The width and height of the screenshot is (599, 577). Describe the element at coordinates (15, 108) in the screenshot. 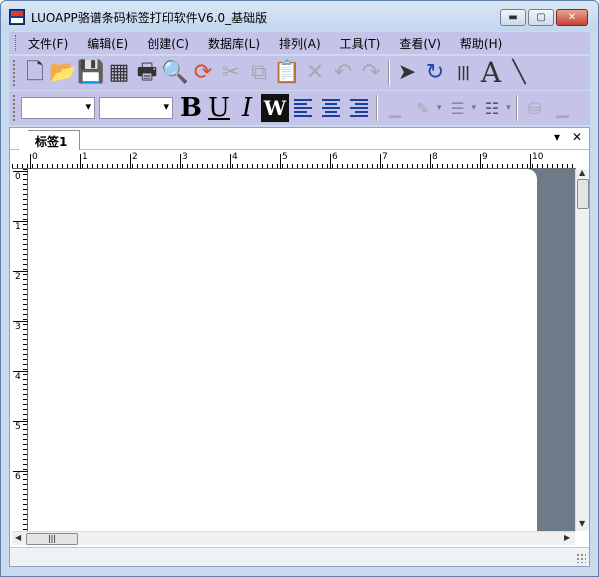

I see `format-toolbar-grip` at that location.